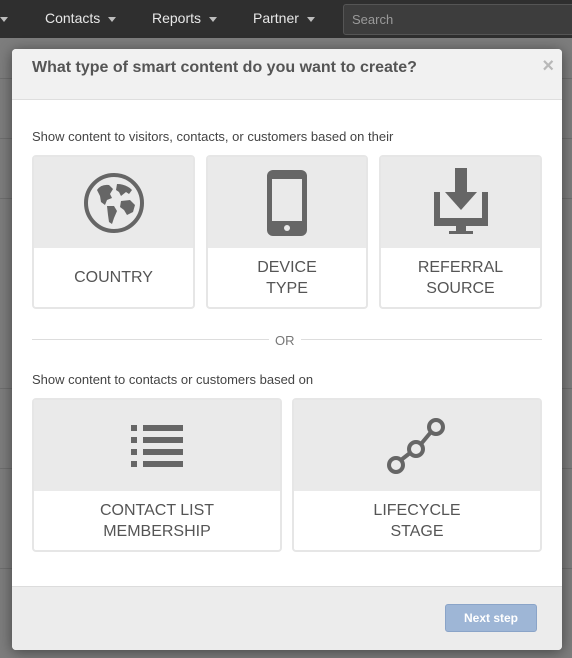 The height and width of the screenshot is (658, 572). I want to click on option-device-type: DEVICE TYPE, so click(287, 232).